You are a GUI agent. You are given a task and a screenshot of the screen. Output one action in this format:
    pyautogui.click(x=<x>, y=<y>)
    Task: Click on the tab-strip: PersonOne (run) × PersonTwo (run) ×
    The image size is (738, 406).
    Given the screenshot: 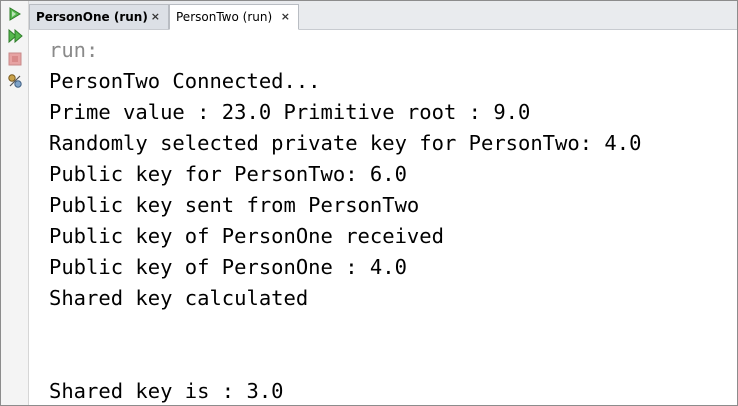 What is the action you would take?
    pyautogui.click(x=383, y=15)
    